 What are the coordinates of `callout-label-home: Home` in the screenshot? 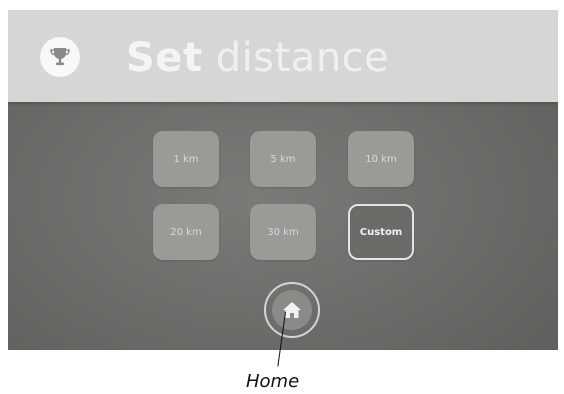 It's located at (273, 381).